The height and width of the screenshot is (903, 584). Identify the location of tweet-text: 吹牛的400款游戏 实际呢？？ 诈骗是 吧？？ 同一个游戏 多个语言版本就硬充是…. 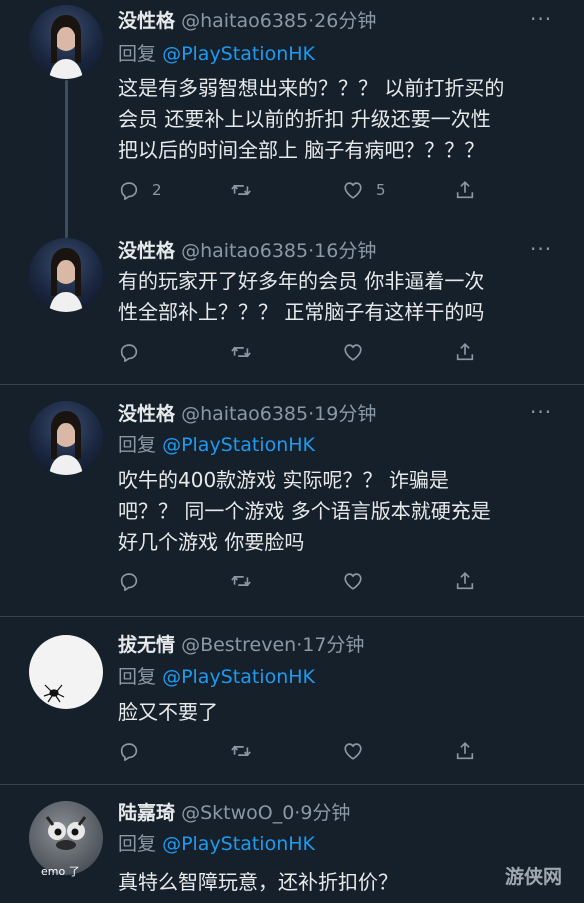
(338, 511).